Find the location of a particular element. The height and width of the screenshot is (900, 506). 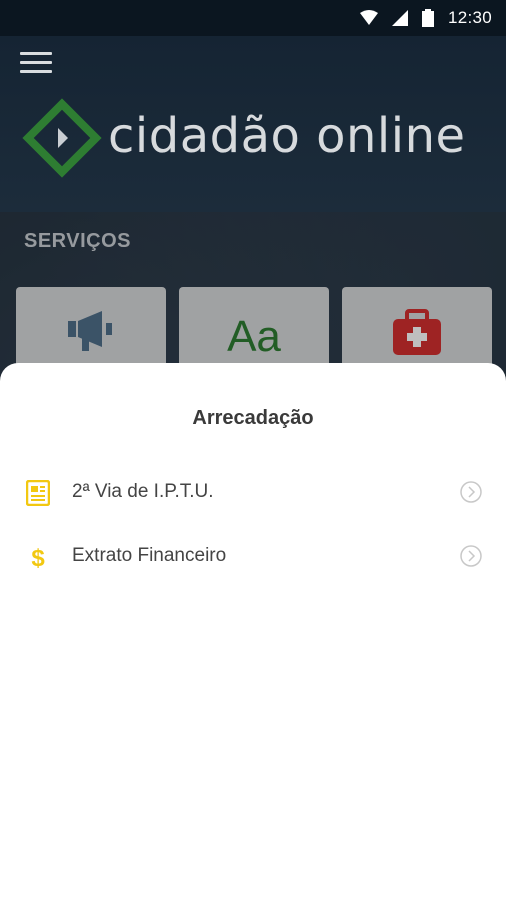

menu-button is located at coordinates (36, 64).